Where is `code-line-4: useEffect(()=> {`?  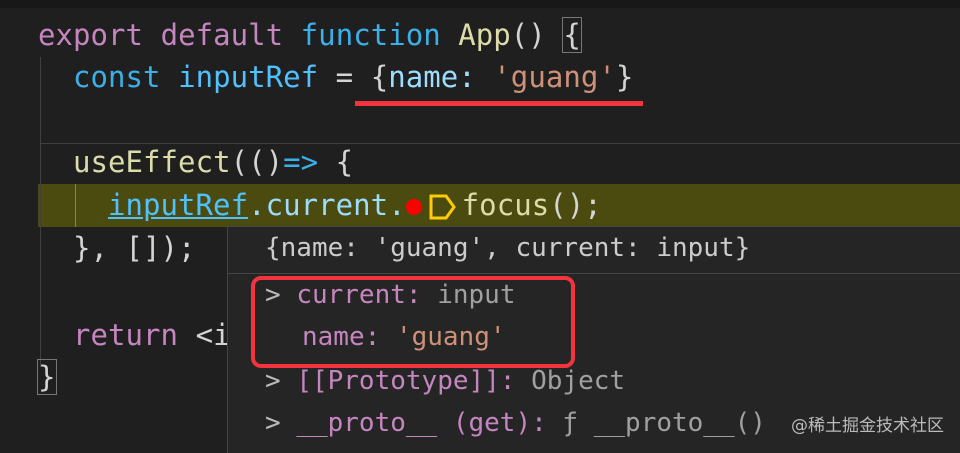
code-line-4: useEffect(()=> { is located at coordinates (213, 162).